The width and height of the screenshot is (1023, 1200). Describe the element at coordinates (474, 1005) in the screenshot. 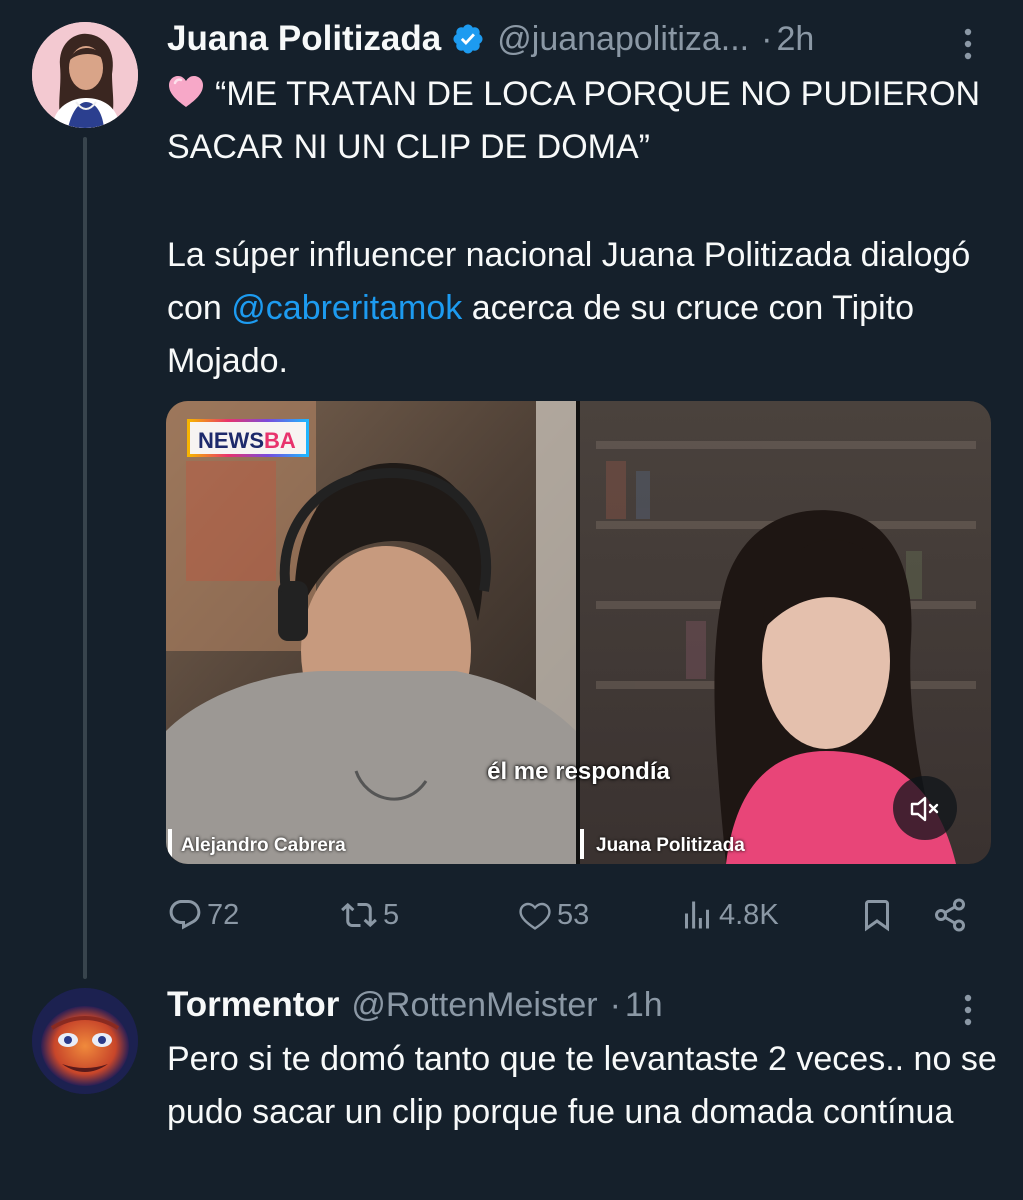

I see `author-handle: @RottenMeister` at that location.